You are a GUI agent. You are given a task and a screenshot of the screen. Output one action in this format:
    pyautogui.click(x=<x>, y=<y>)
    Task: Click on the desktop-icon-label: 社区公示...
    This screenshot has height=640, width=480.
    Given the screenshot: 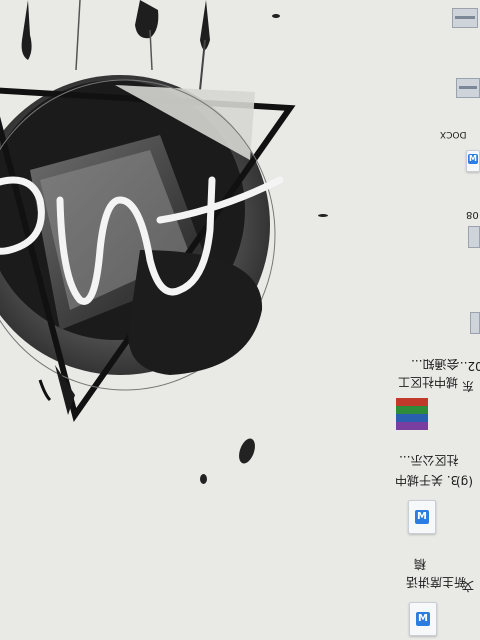 What is the action you would take?
    pyautogui.click(x=428, y=460)
    